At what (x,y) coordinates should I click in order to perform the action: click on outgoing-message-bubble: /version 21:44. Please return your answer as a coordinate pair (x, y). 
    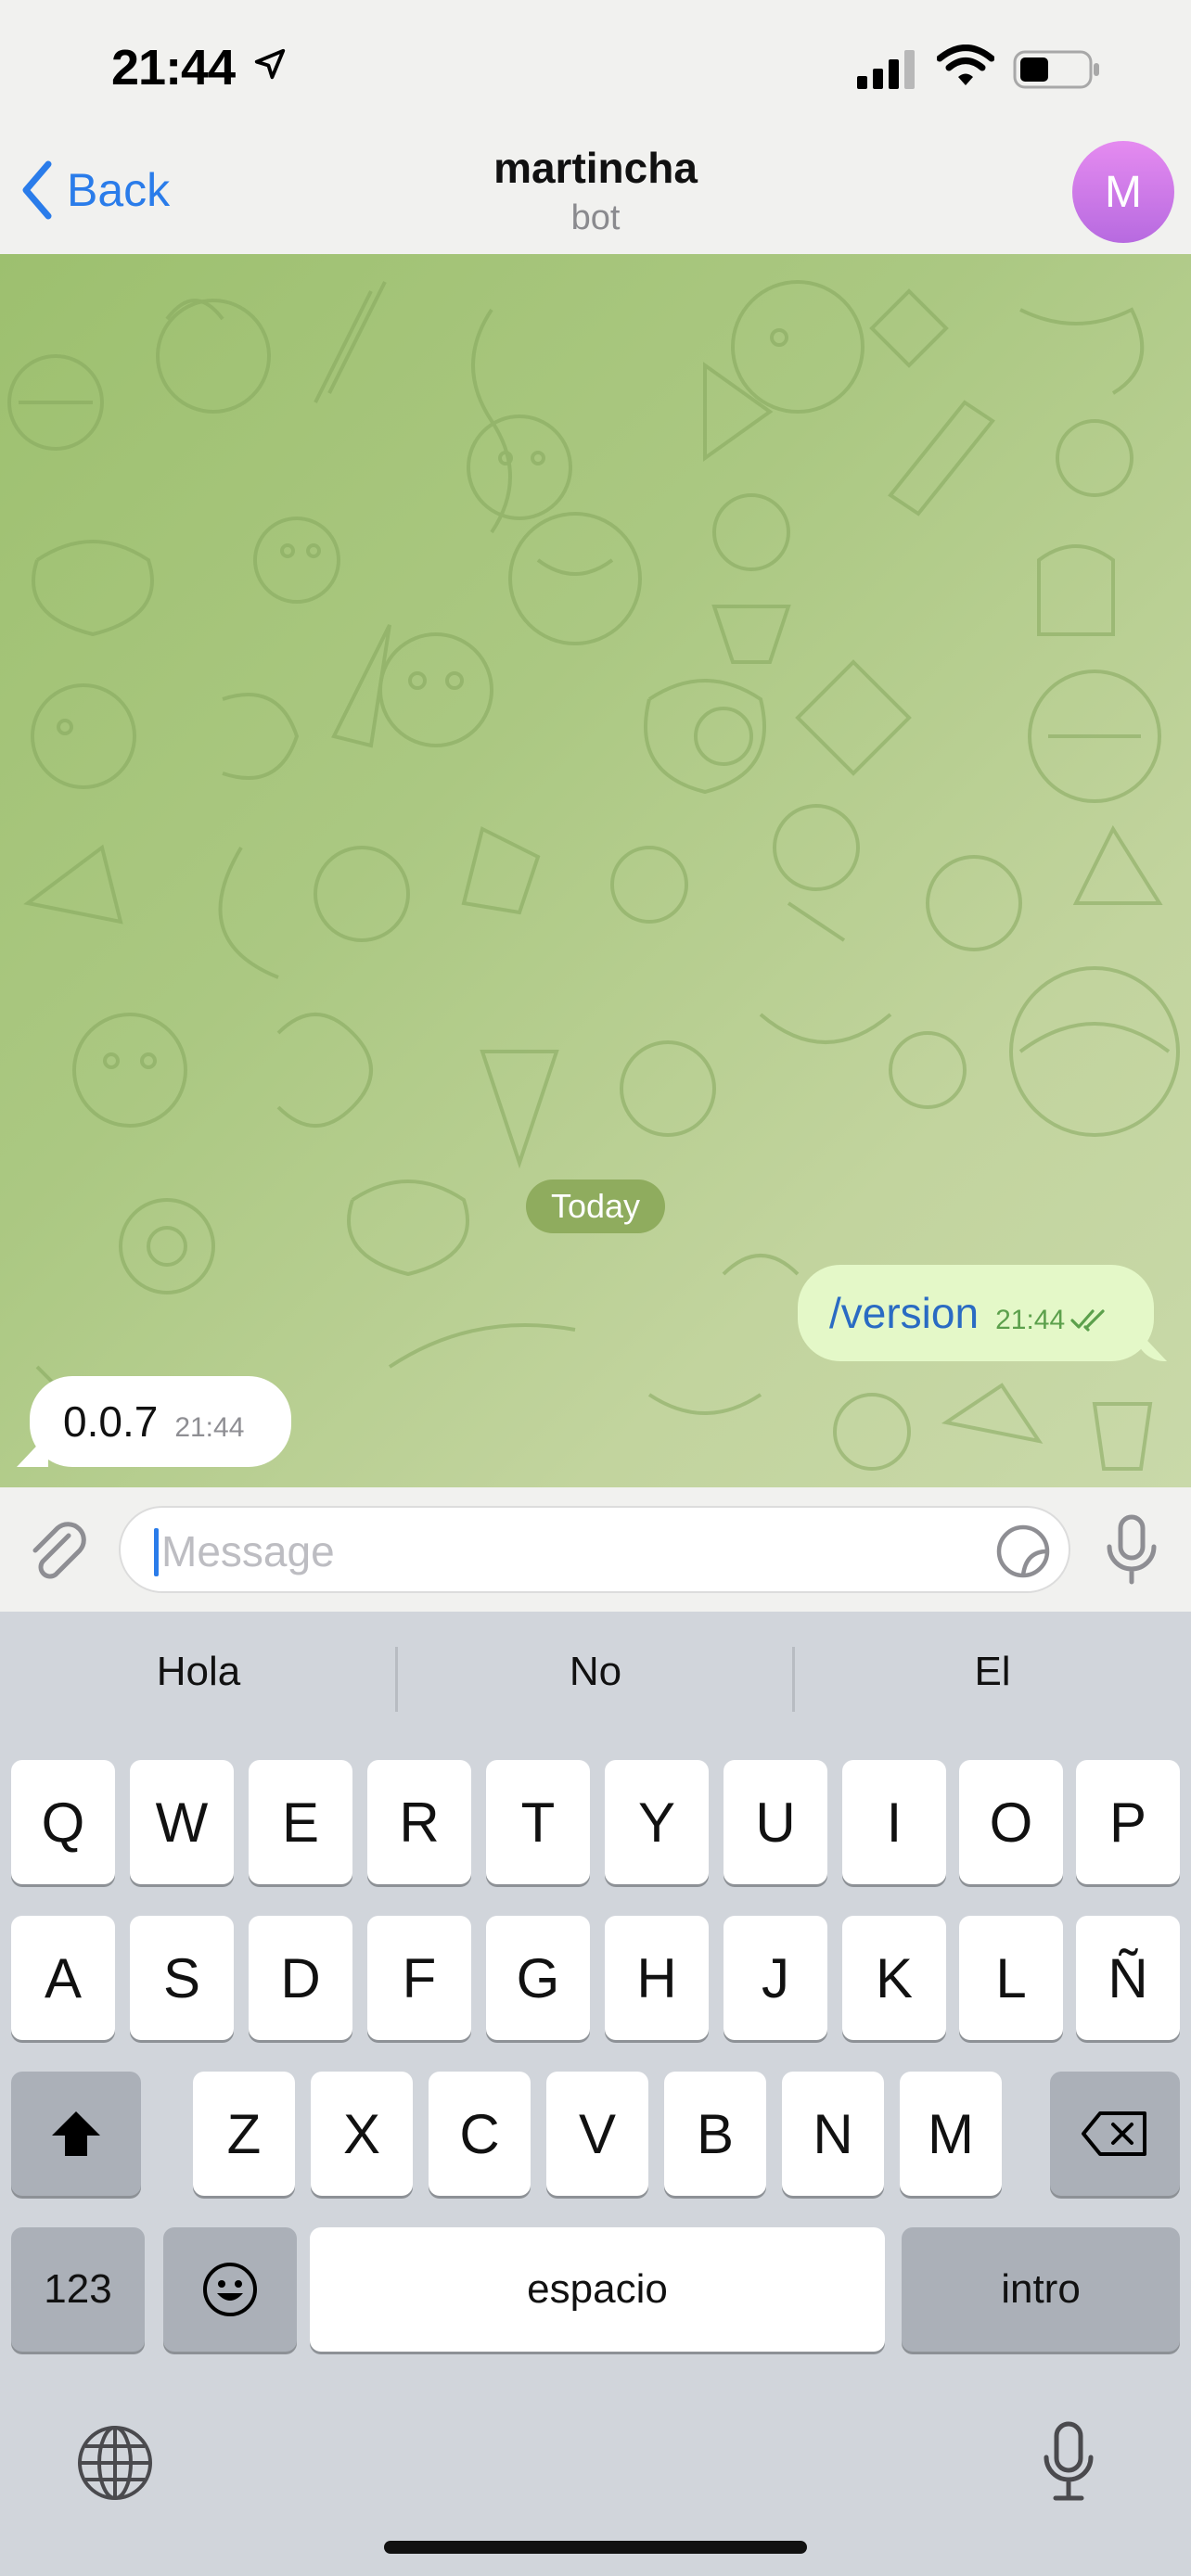
    Looking at the image, I should click on (976, 1313).